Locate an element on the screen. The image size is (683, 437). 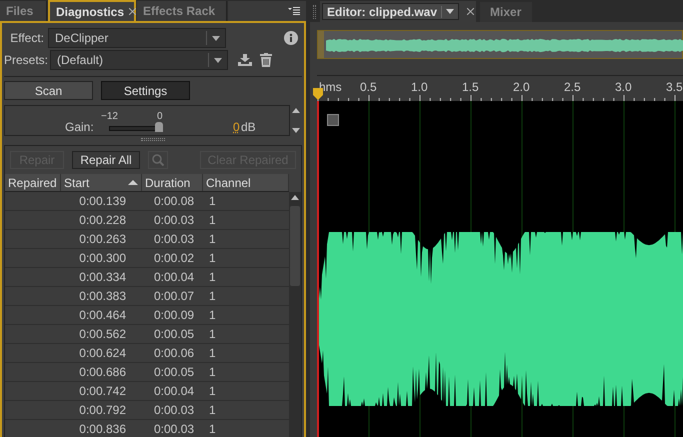
mode-button: Scan is located at coordinates (48, 90).